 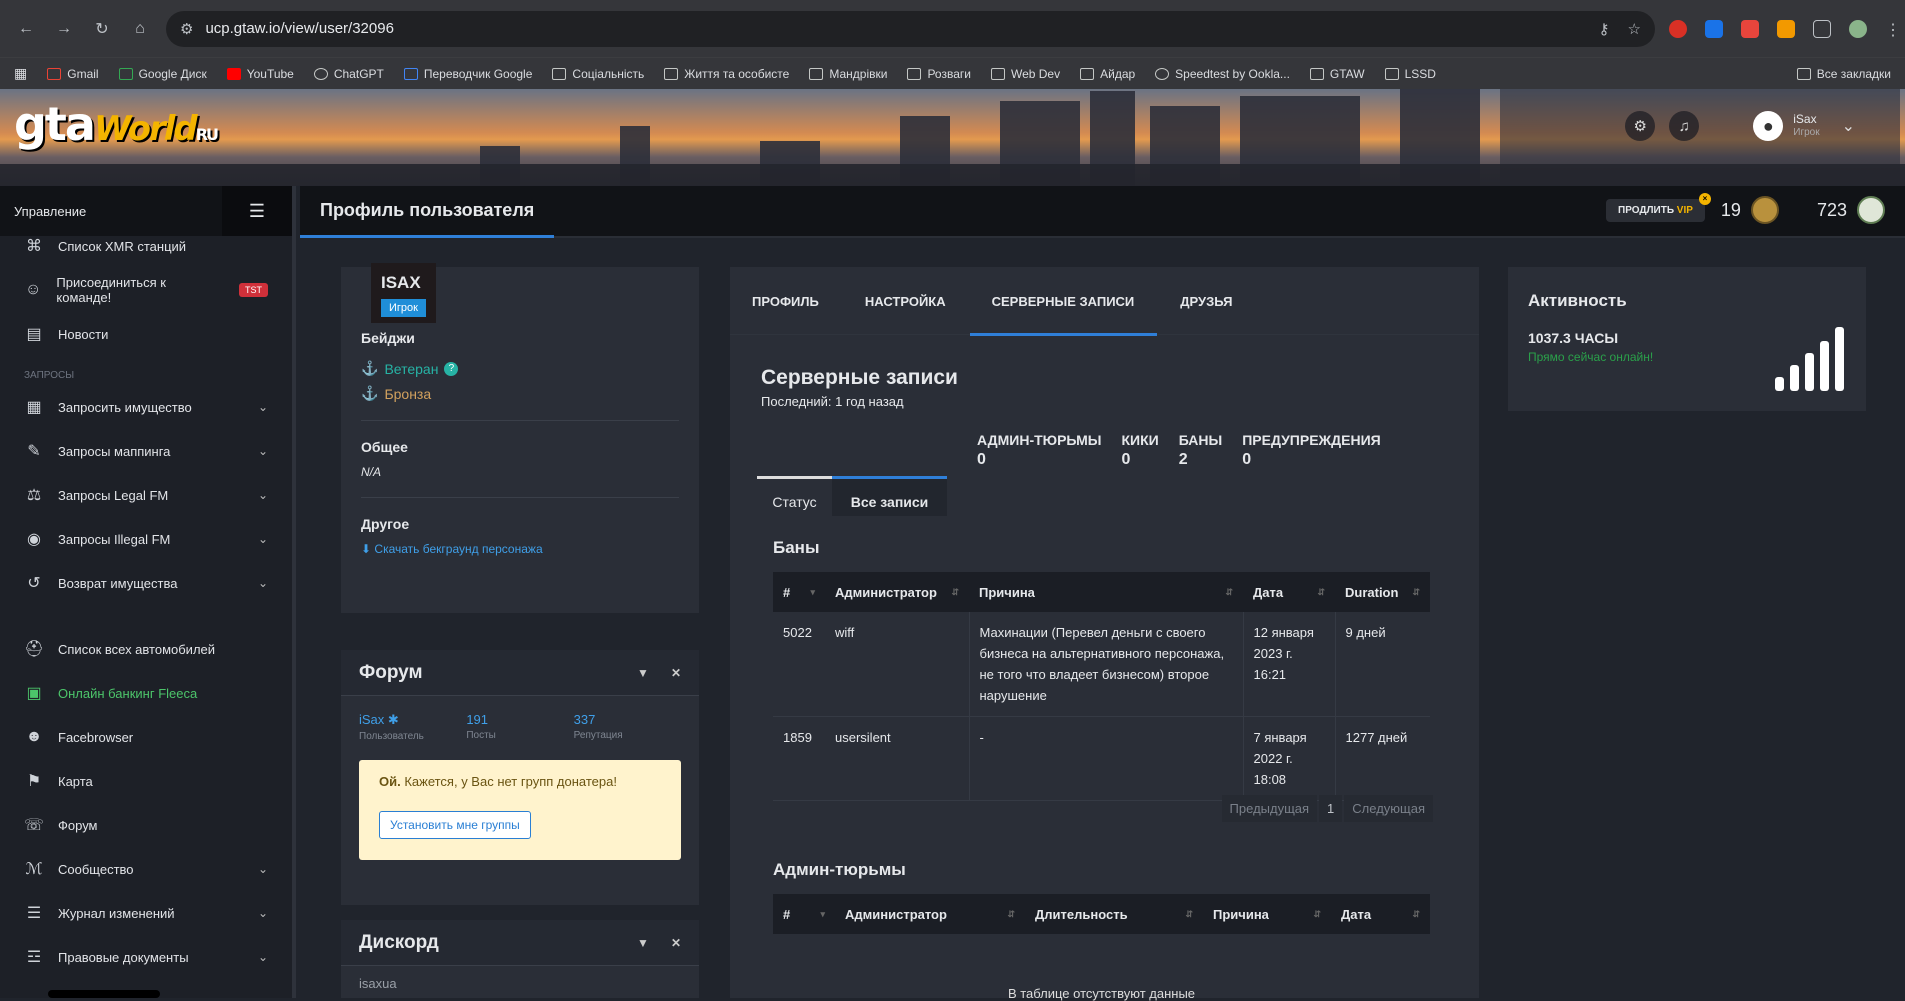 I want to click on sidebar-item-mapping: ✎ Запросы маппинга ⌄, so click(x=146, y=451).